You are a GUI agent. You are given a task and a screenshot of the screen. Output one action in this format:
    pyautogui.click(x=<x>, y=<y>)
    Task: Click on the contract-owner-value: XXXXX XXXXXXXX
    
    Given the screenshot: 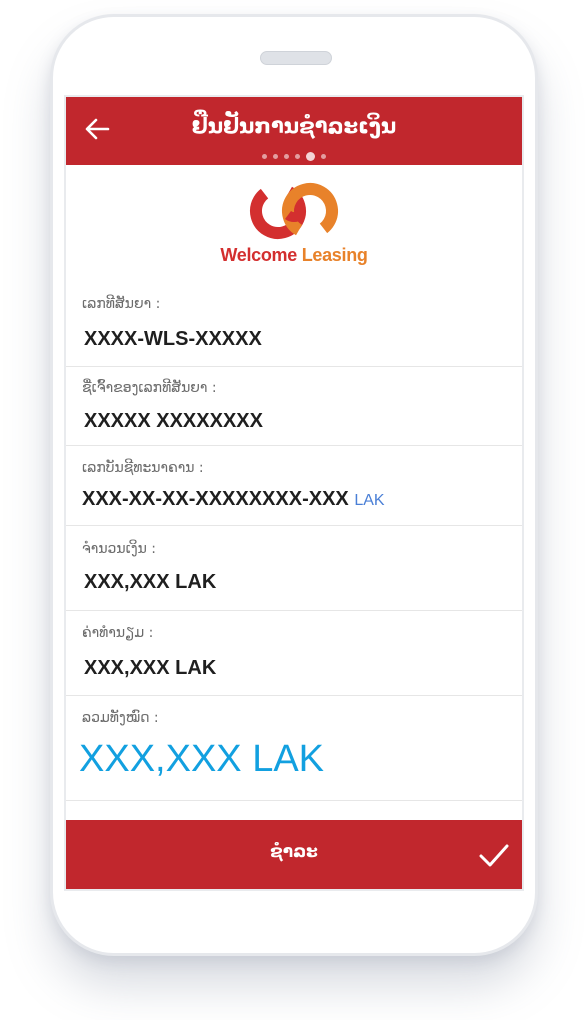 What is the action you would take?
    pyautogui.click(x=173, y=421)
    